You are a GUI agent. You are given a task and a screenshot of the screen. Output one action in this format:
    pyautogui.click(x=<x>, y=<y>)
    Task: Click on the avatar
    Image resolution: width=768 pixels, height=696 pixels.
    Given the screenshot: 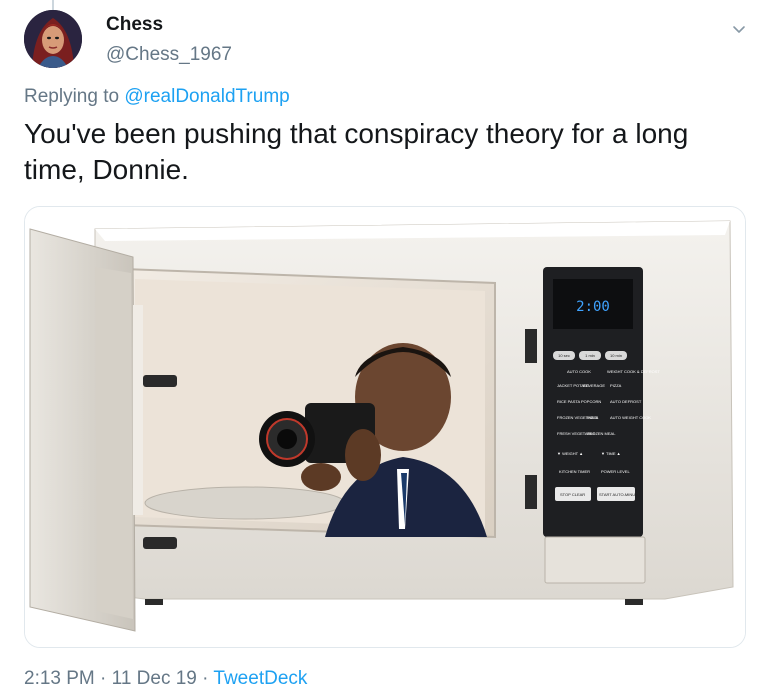 What is the action you would take?
    pyautogui.click(x=53, y=39)
    